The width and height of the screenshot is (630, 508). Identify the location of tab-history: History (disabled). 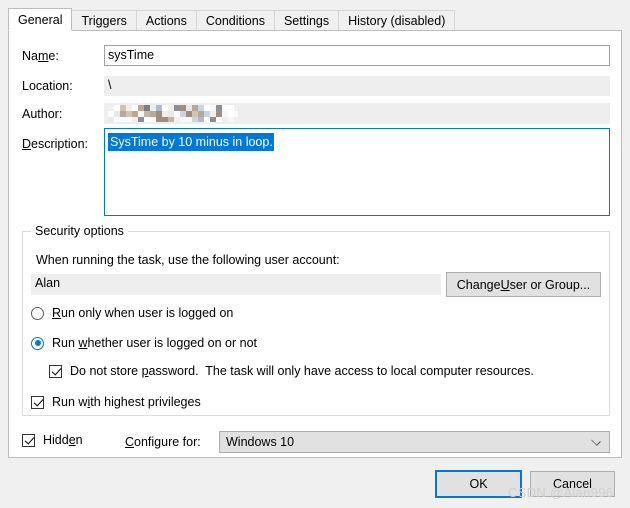
(397, 20).